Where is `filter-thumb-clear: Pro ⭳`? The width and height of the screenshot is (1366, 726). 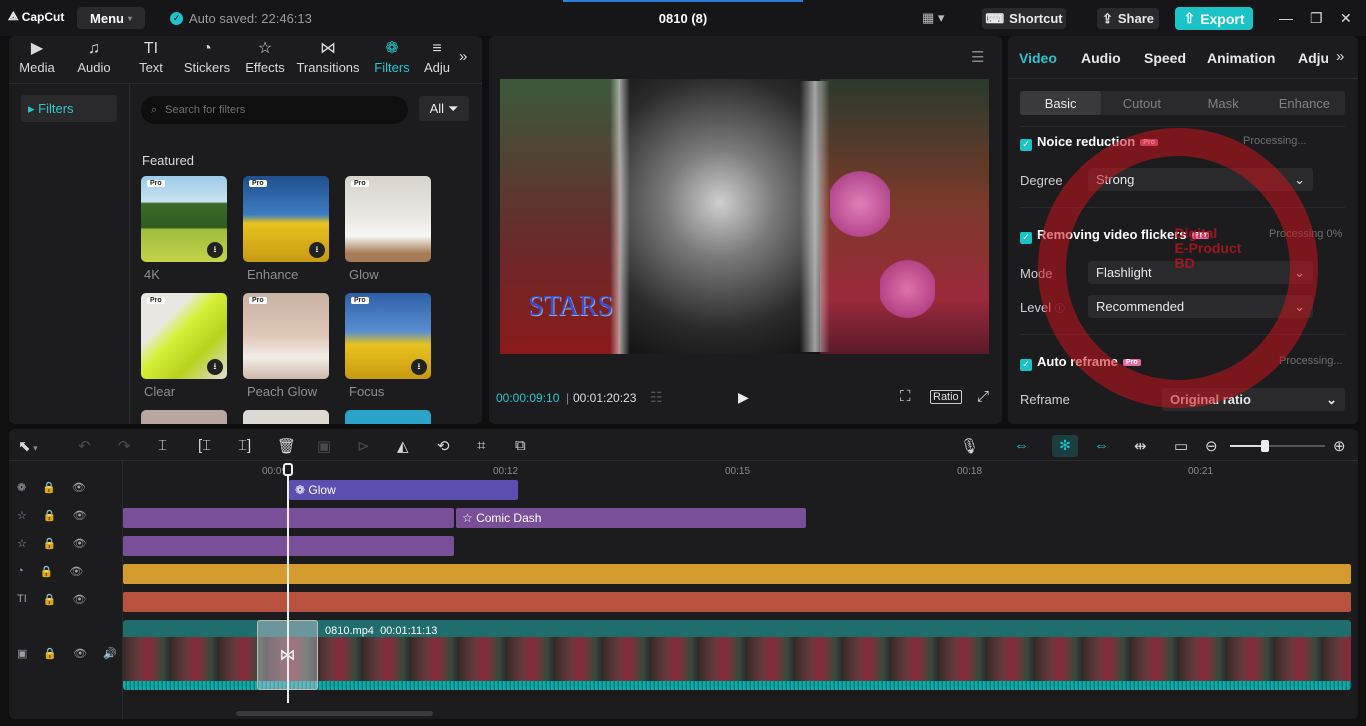
filter-thumb-clear: Pro ⭳ is located at coordinates (184, 336).